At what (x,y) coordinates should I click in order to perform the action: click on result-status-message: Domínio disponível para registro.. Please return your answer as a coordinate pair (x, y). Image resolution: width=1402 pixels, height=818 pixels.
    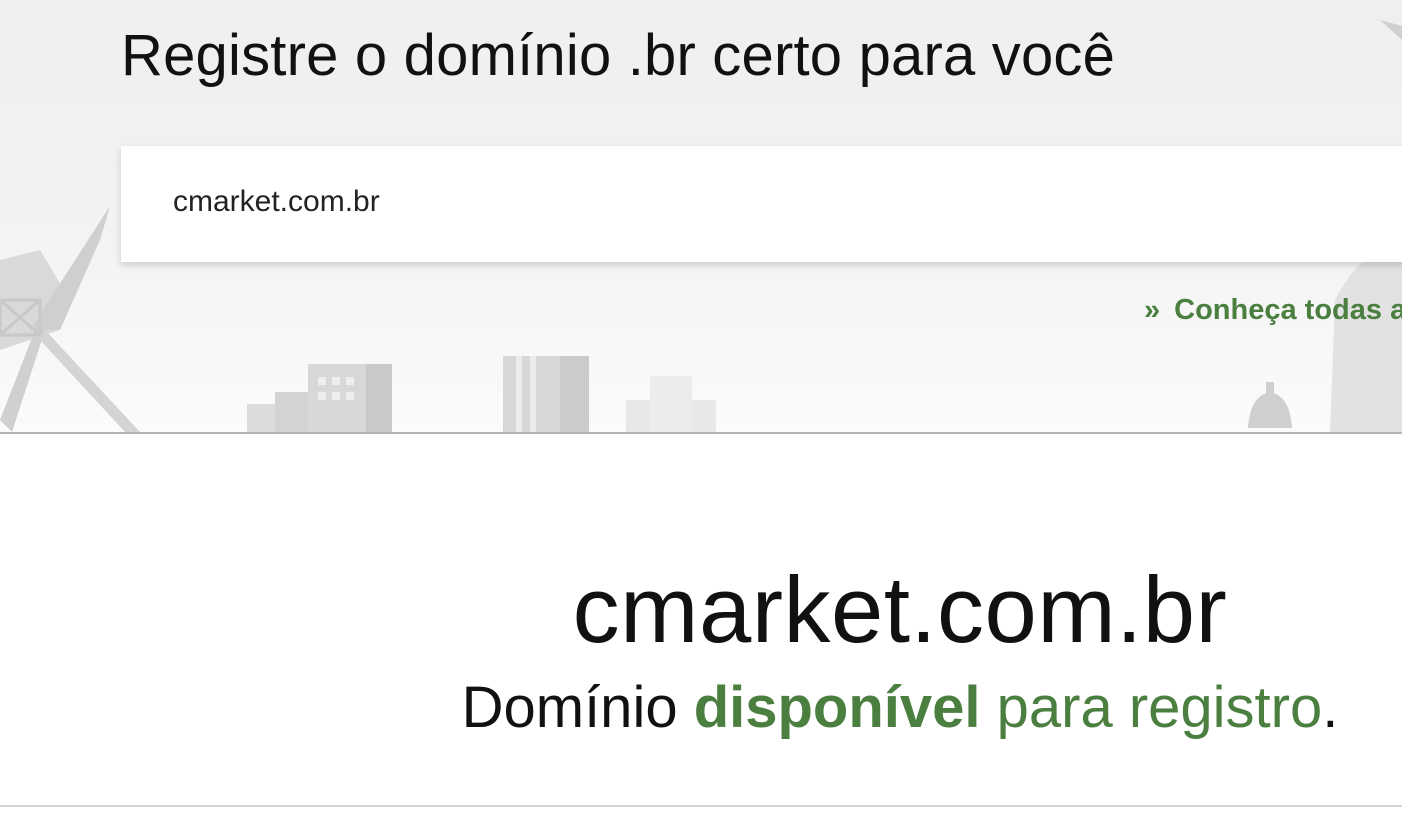
    Looking at the image, I should click on (701, 707).